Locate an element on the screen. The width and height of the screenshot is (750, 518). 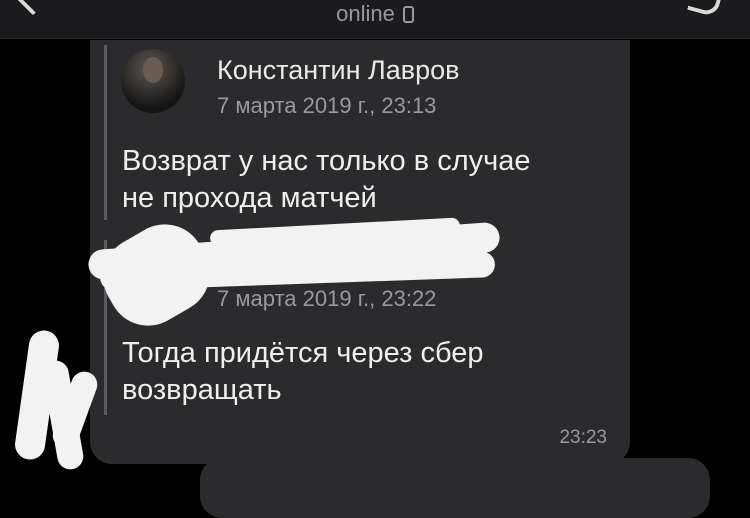
text-line: не прохода матчей is located at coordinates (249, 198).